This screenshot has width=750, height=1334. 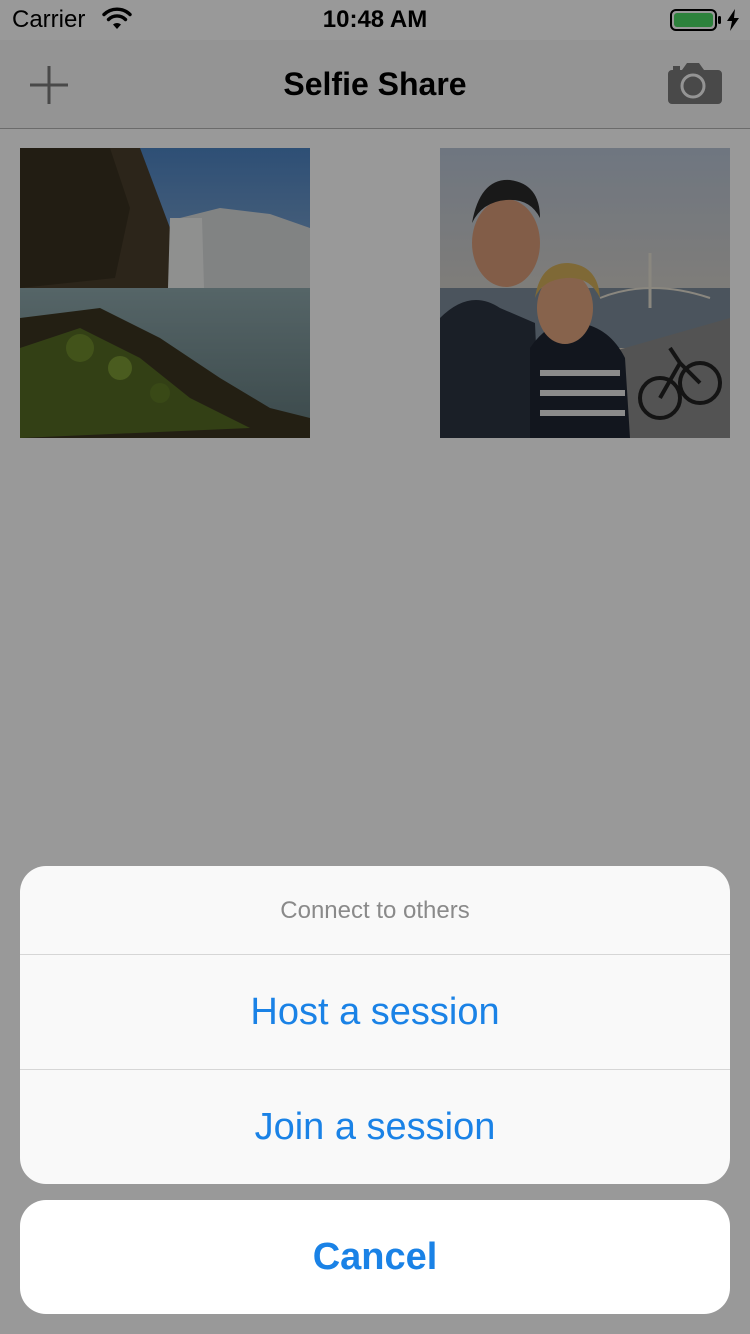 I want to click on host-session-button: Host a session, so click(x=375, y=1012).